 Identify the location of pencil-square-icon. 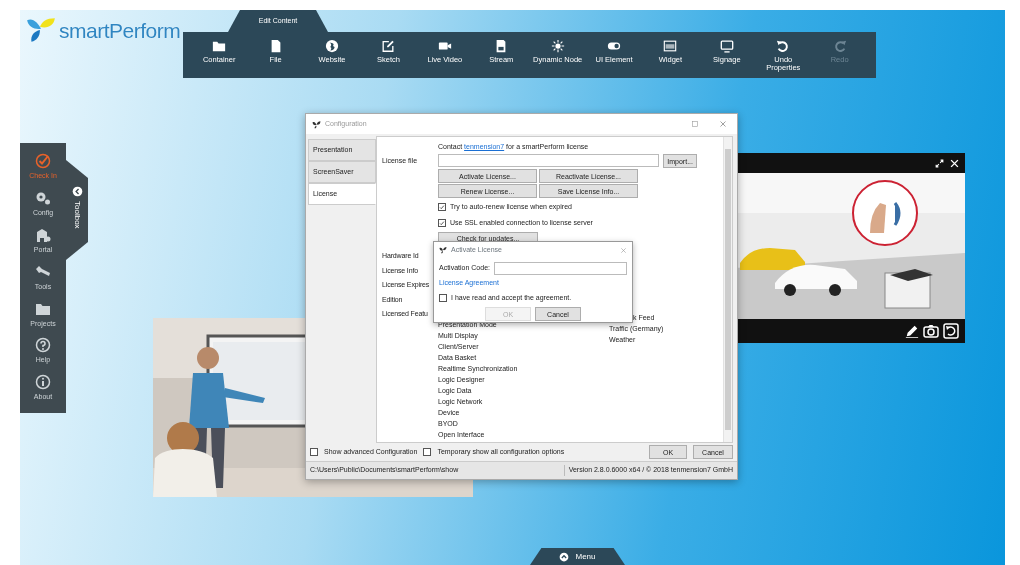
(388, 46).